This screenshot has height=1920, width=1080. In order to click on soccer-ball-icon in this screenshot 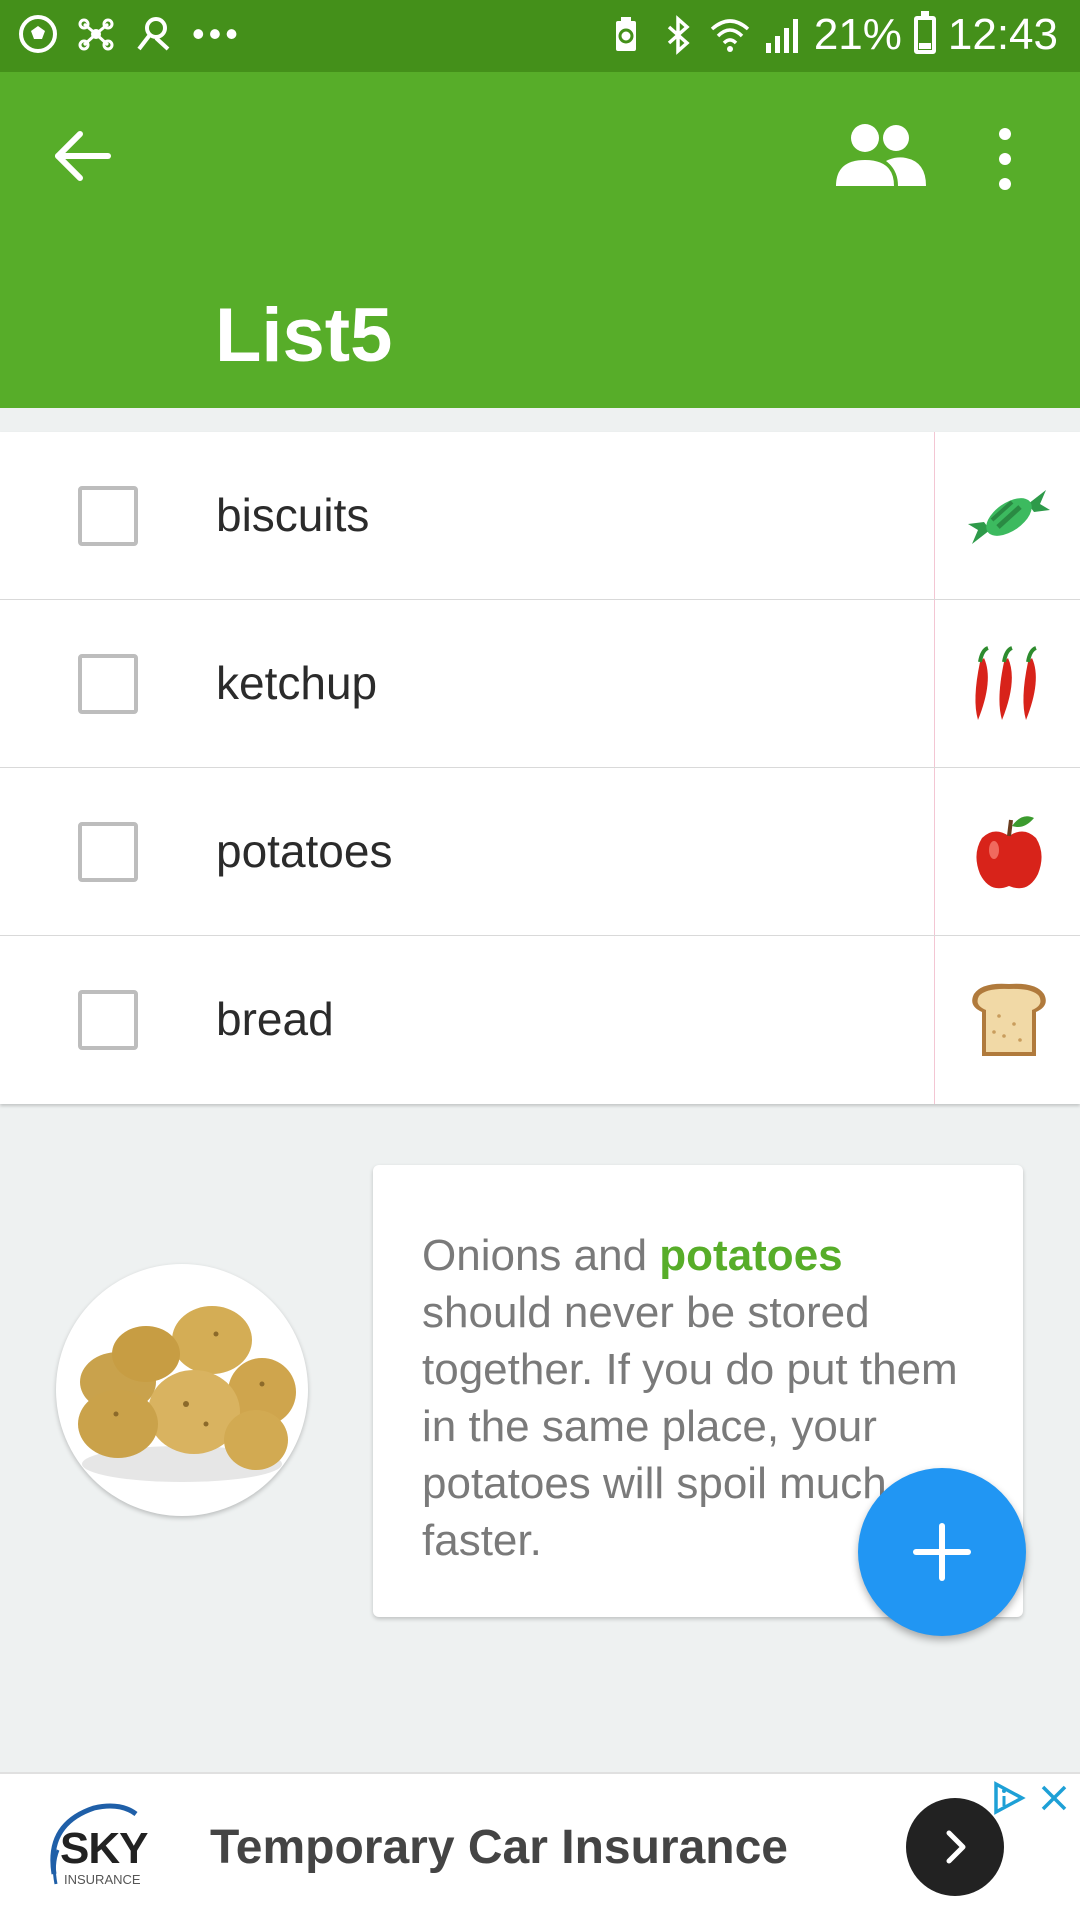, I will do `click(38, 34)`.